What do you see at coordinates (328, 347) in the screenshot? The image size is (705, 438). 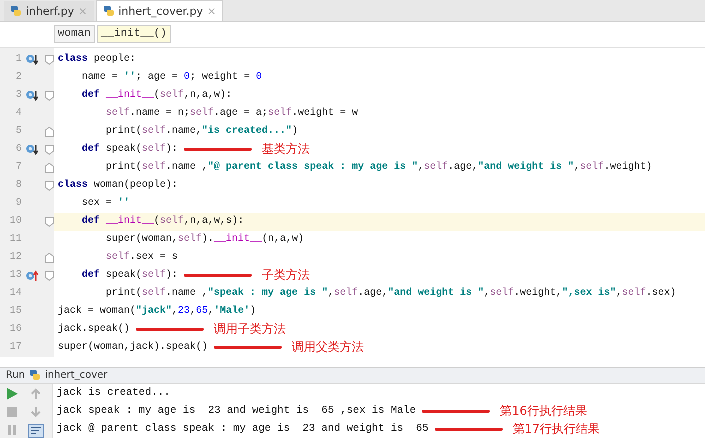 I see `annotation-text: 调用父类方法` at bounding box center [328, 347].